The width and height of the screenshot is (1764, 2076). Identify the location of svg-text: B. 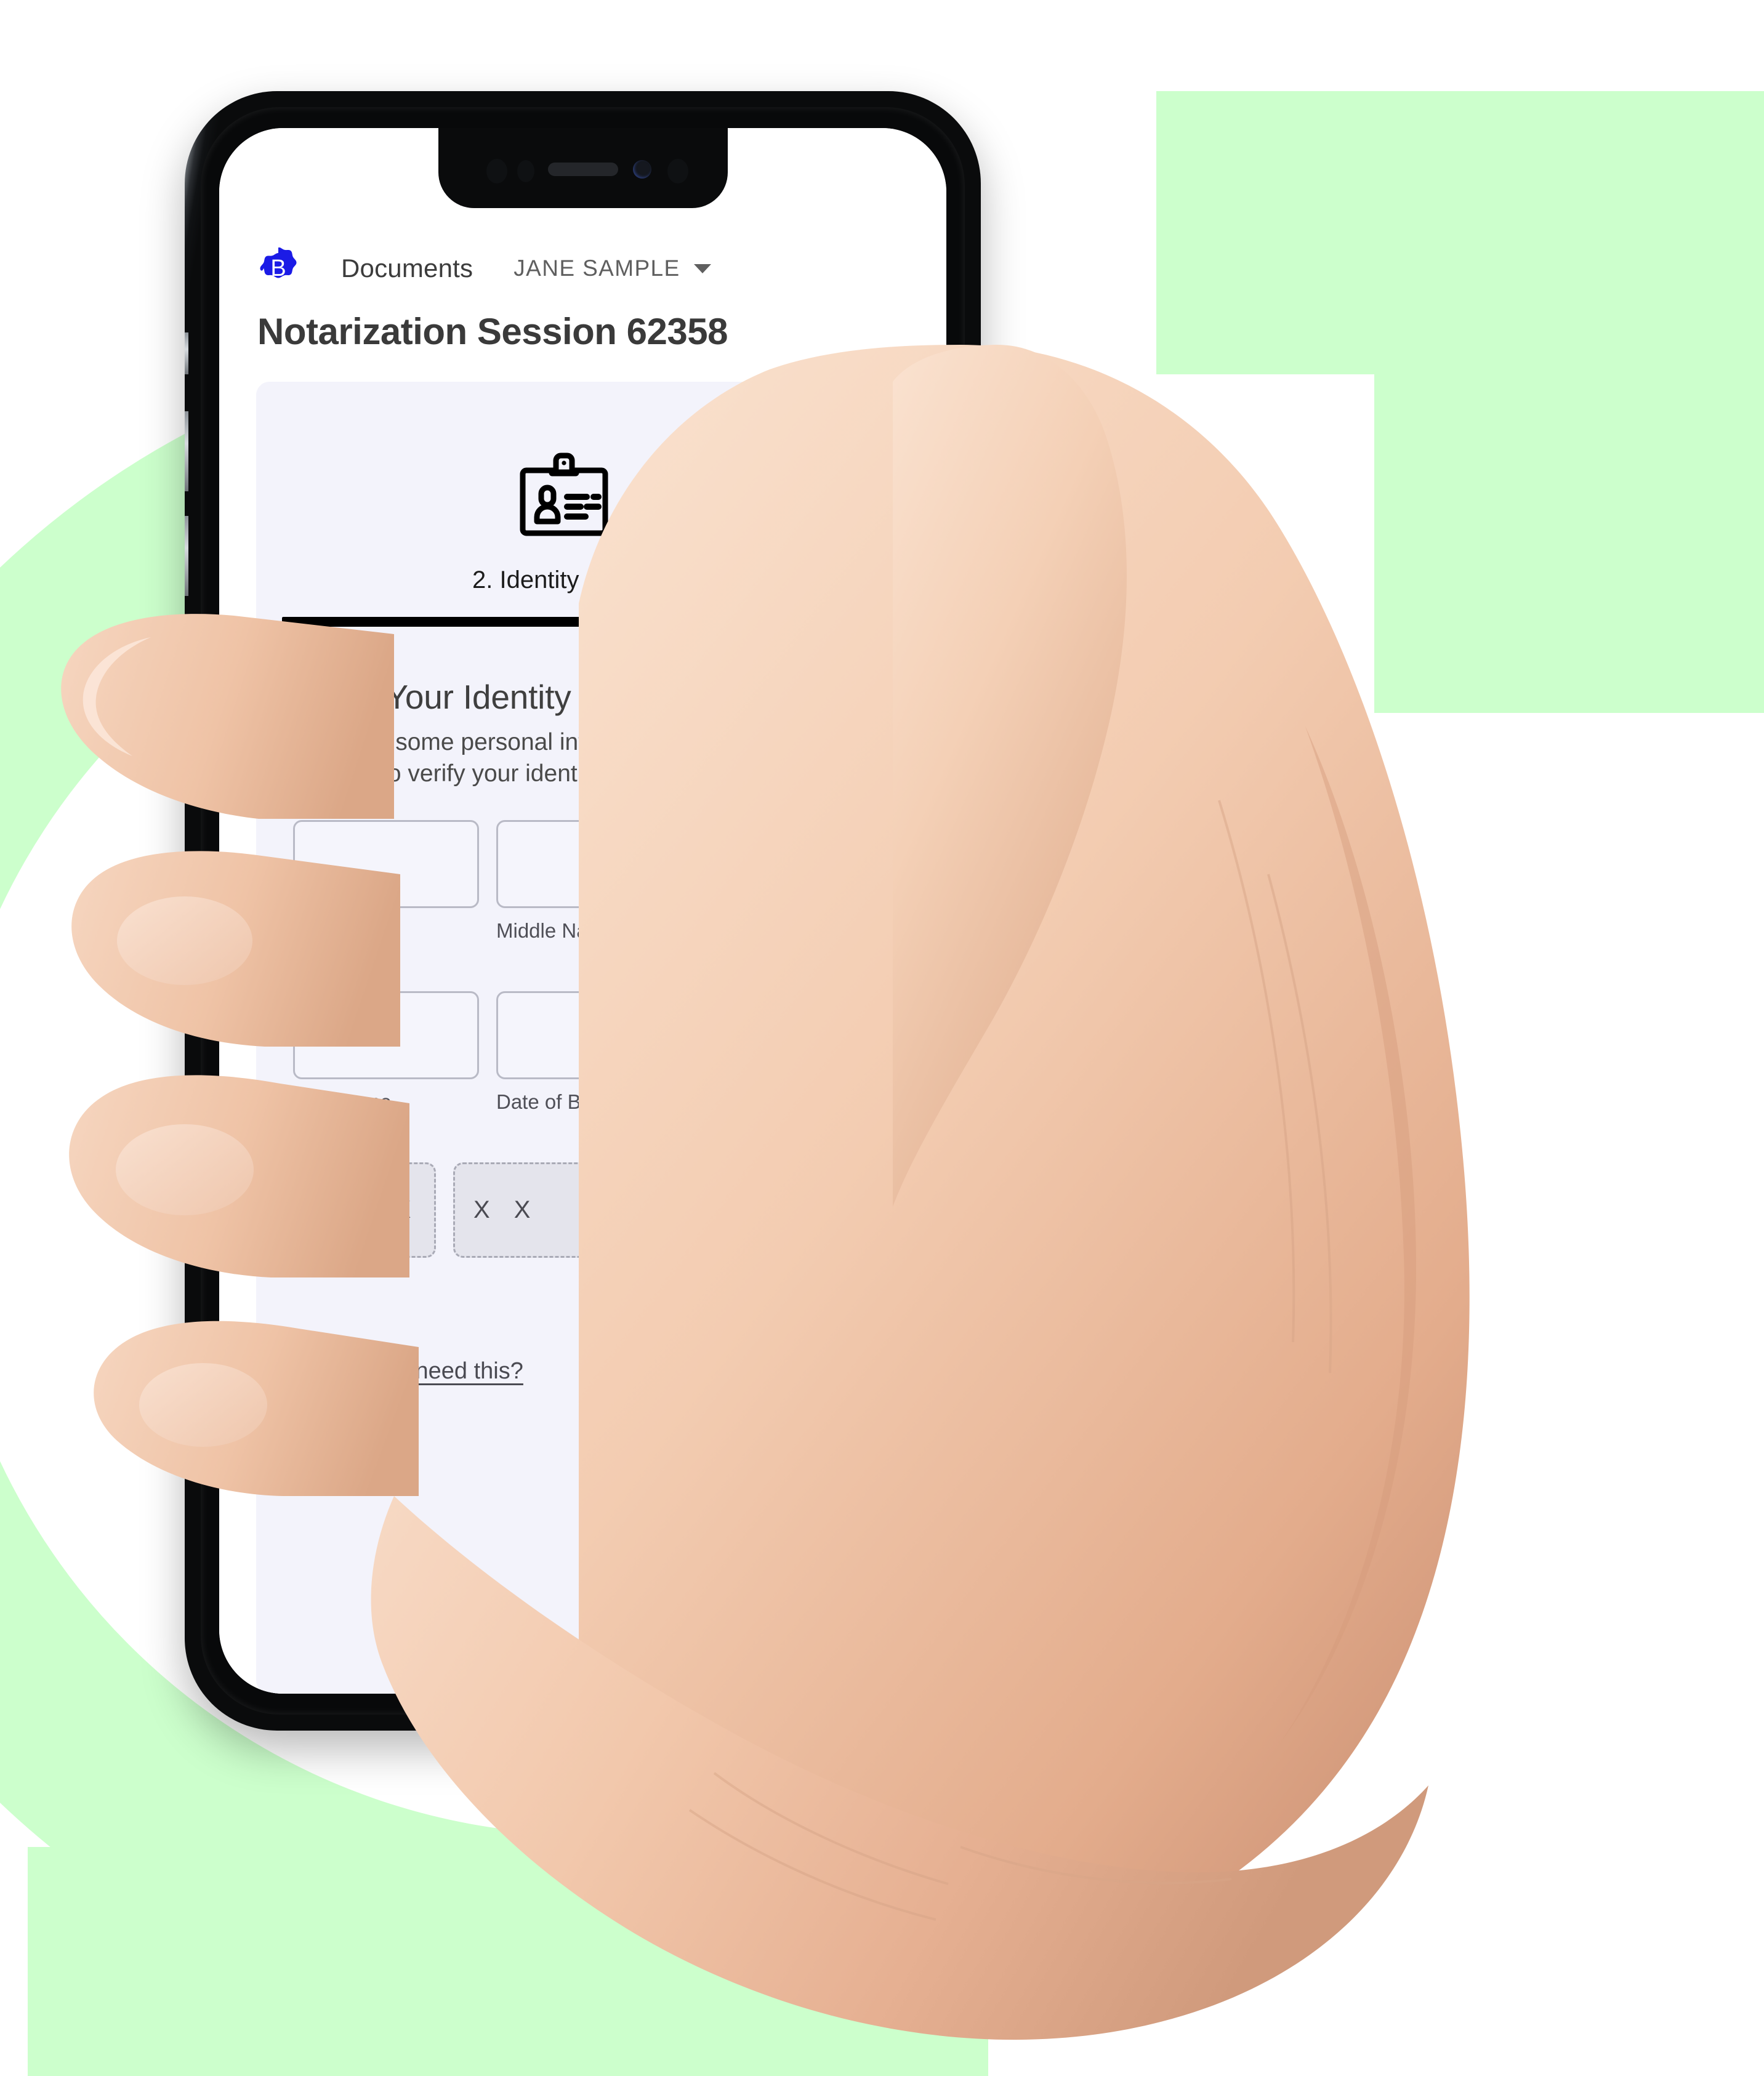
(278, 268).